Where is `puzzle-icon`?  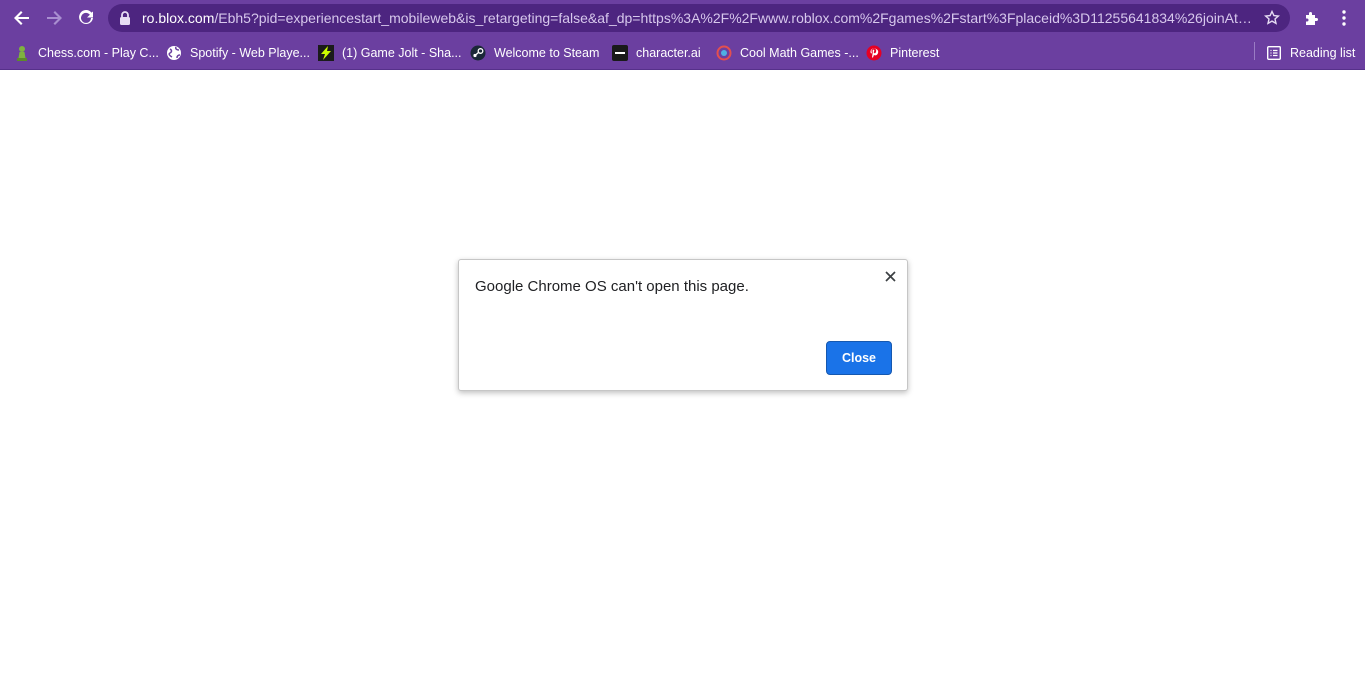 puzzle-icon is located at coordinates (1312, 18).